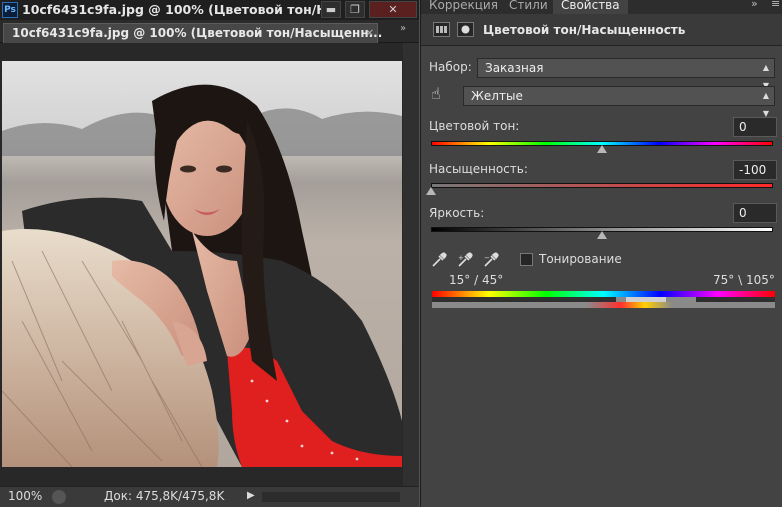 The width and height of the screenshot is (782, 507). Describe the element at coordinates (450, 67) in the screenshot. I see `preset-label: Набор:` at that location.